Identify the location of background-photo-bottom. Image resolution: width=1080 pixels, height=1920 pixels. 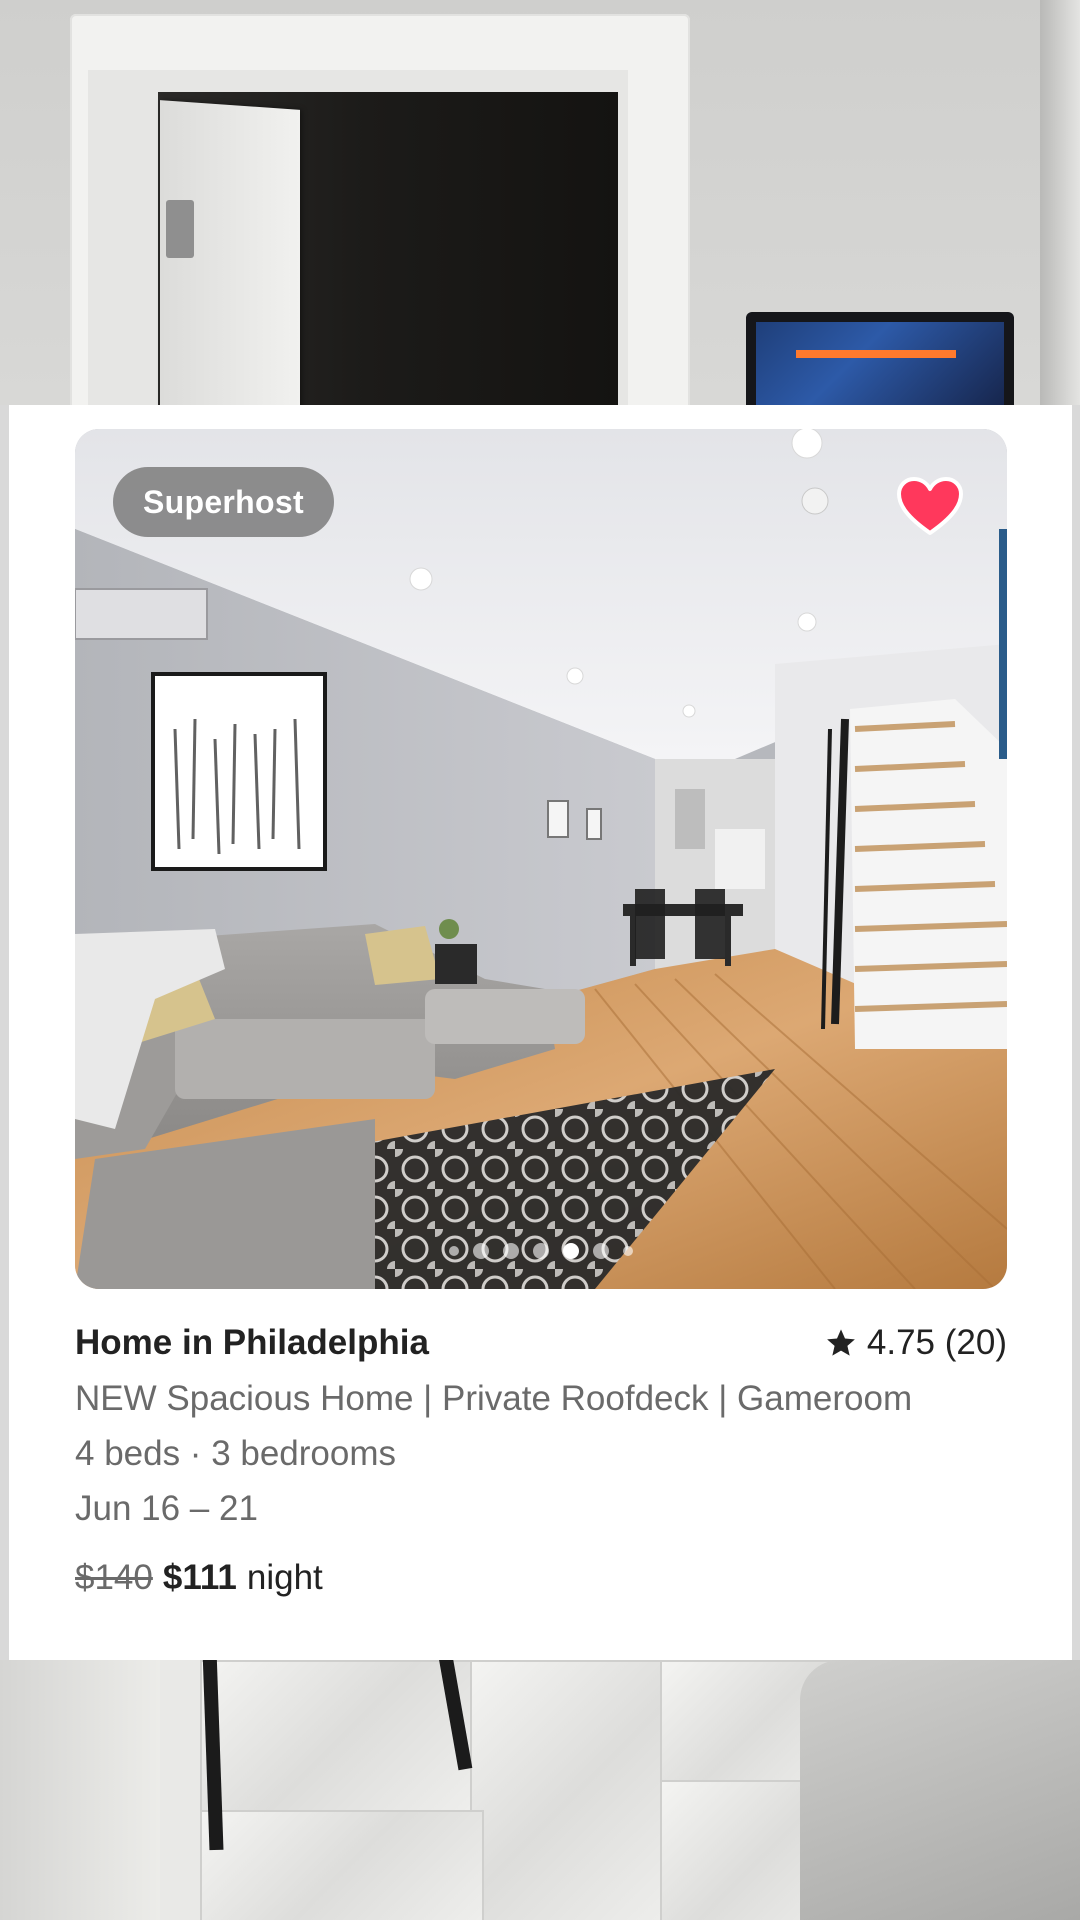
(540, 1790).